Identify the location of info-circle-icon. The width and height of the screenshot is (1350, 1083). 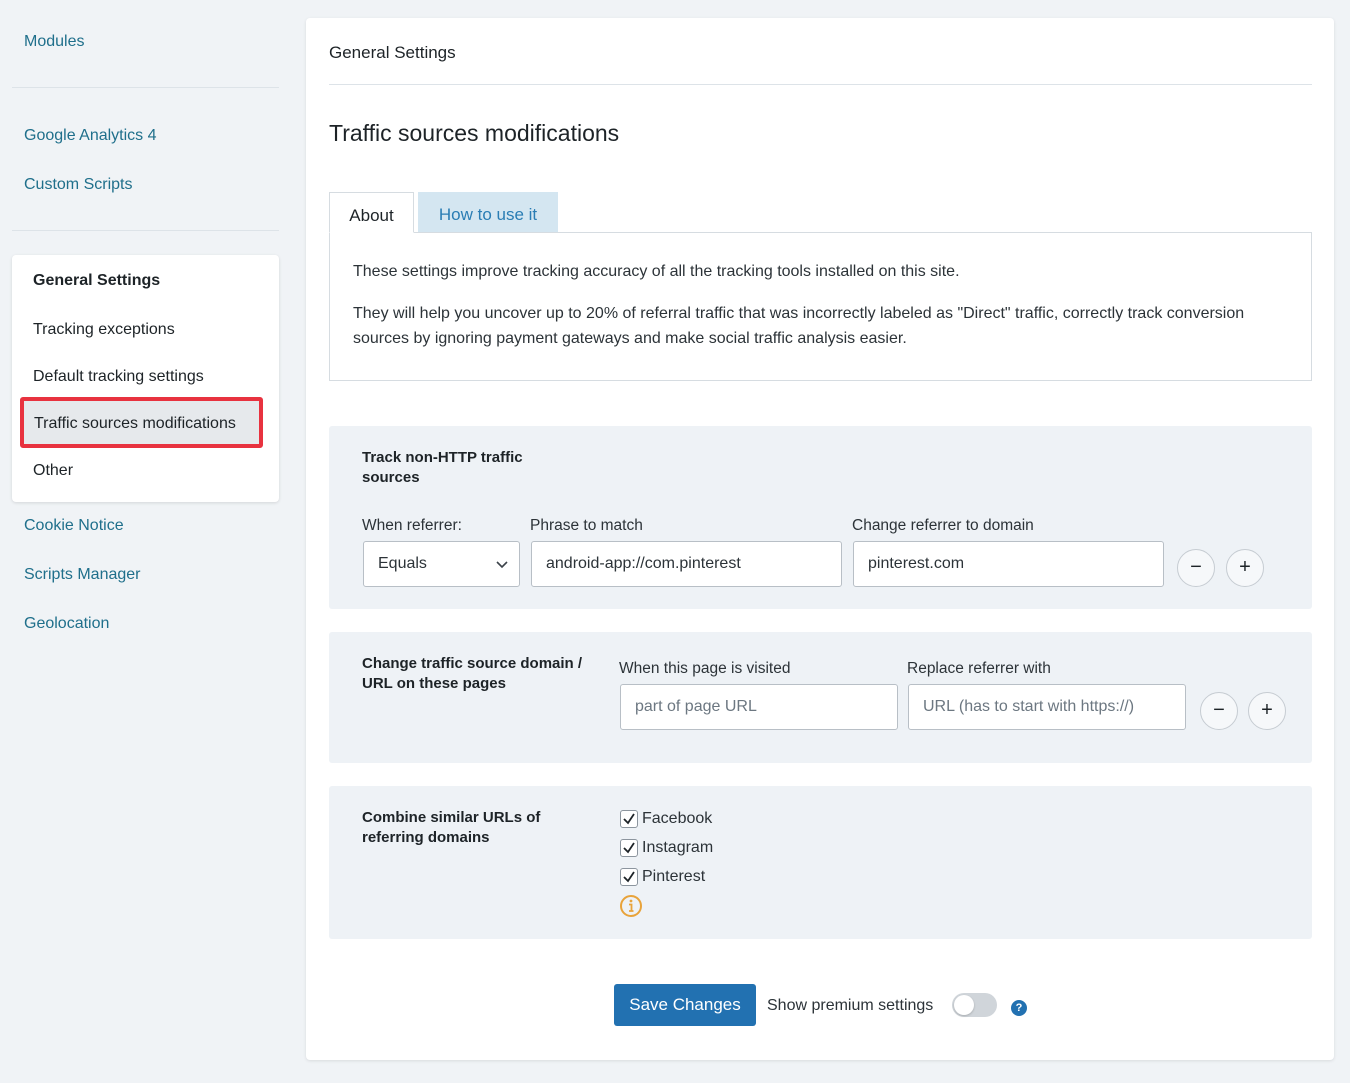
(631, 906).